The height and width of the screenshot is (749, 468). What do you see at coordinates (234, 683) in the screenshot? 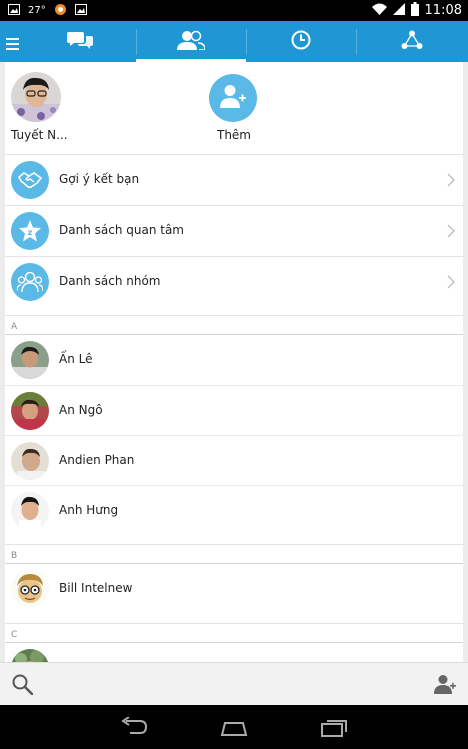
I see `bottom-search-bar` at bounding box center [234, 683].